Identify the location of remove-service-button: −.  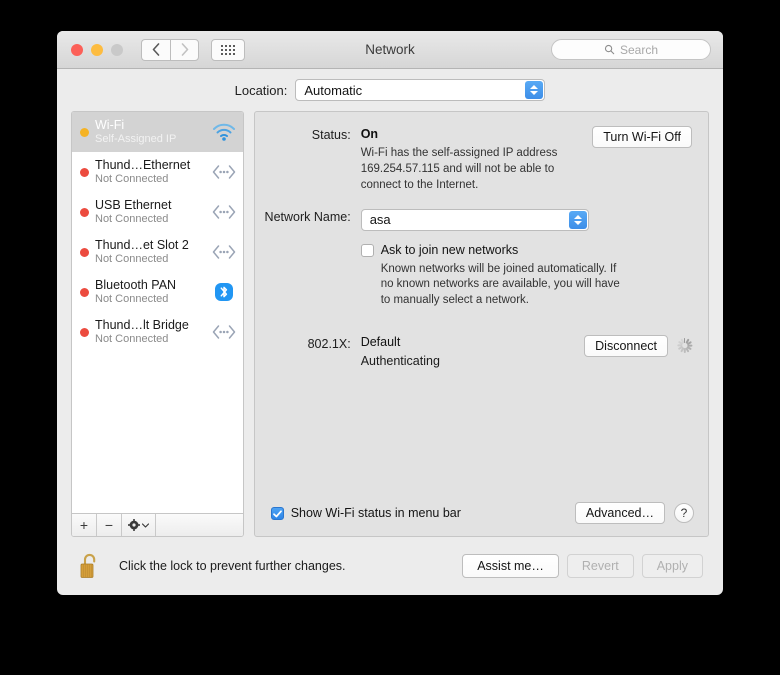
(109, 525).